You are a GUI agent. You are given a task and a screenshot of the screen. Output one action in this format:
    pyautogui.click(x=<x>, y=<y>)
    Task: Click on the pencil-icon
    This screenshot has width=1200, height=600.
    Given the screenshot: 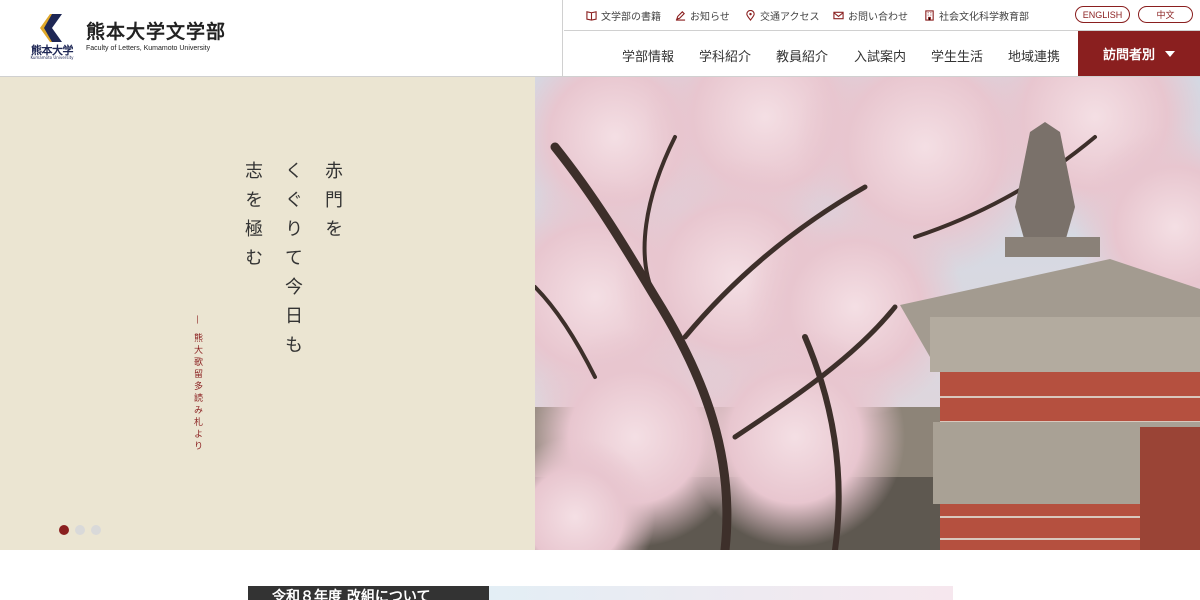 What is the action you would take?
    pyautogui.click(x=680, y=15)
    